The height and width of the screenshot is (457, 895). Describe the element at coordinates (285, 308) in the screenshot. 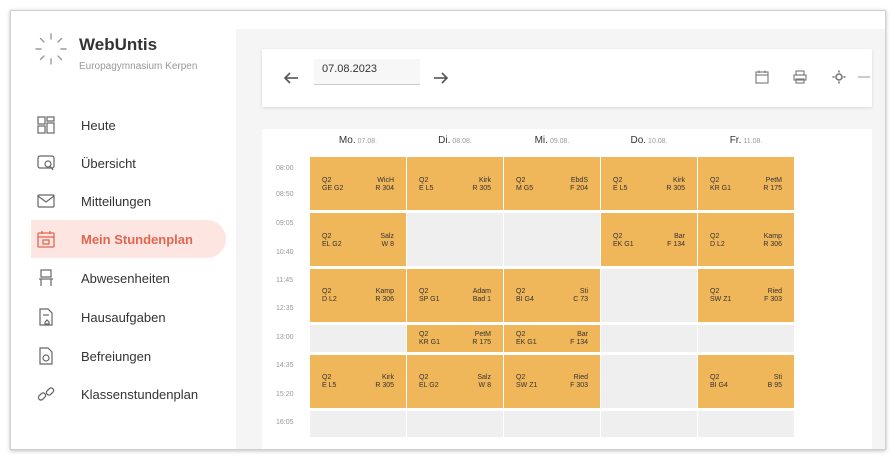

I see `time-label: 12:35` at that location.